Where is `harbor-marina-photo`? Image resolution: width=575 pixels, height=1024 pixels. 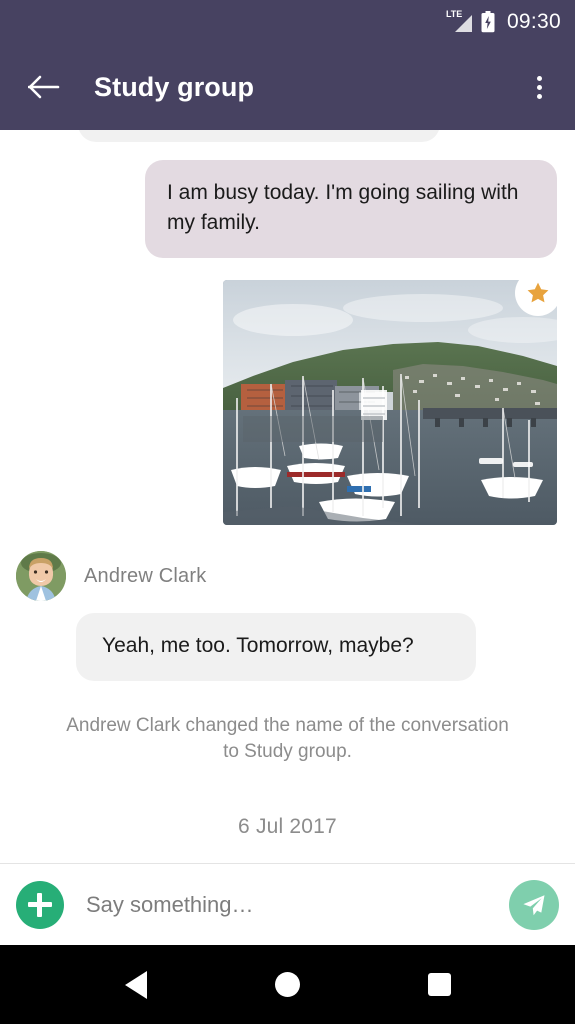
harbor-marina-photo is located at coordinates (390, 402).